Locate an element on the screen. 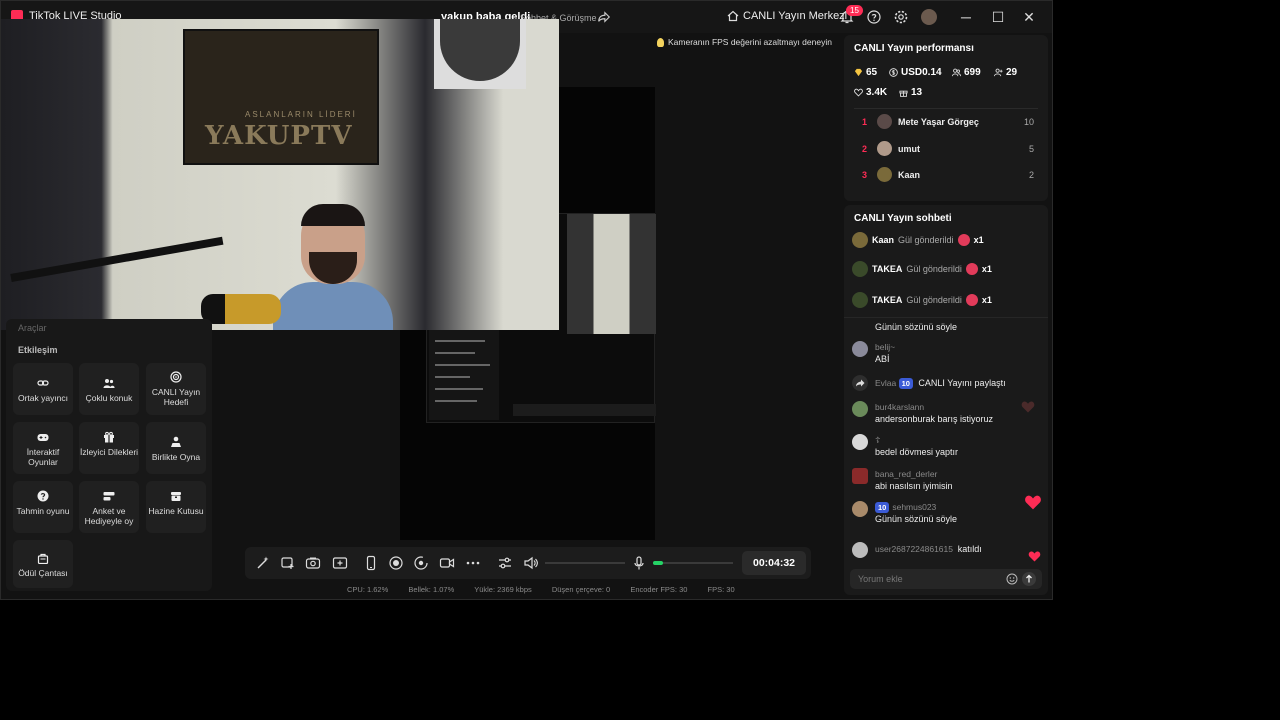 This screenshot has width=1280, height=720. minimize-icon: ─ is located at coordinates (966, 17).